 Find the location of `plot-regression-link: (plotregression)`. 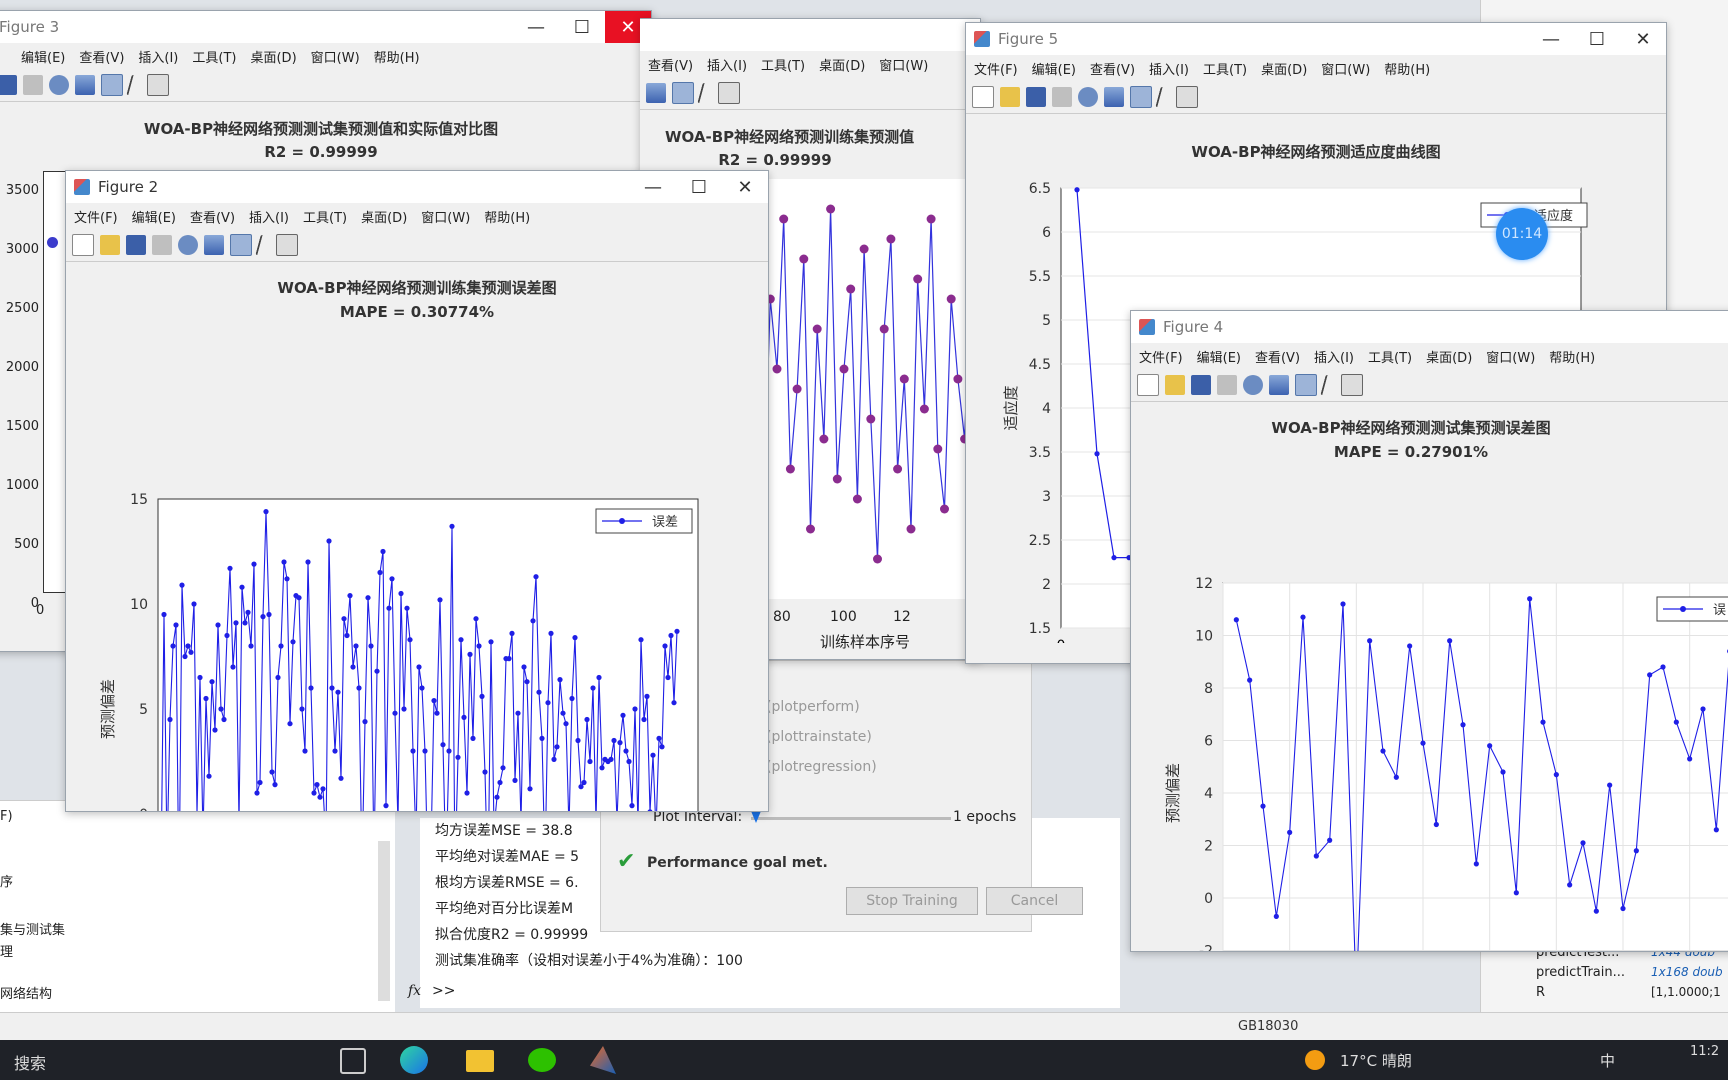

plot-regression-link: (plotregression) is located at coordinates (821, 767).